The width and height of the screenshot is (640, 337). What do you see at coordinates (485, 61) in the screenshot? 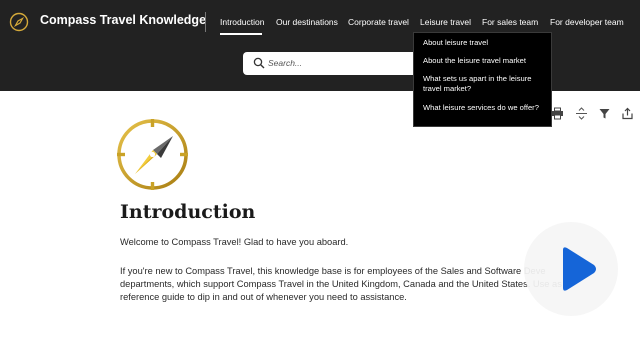
I see `dropdown-item-leisure-market: About the leisure travel market` at bounding box center [485, 61].